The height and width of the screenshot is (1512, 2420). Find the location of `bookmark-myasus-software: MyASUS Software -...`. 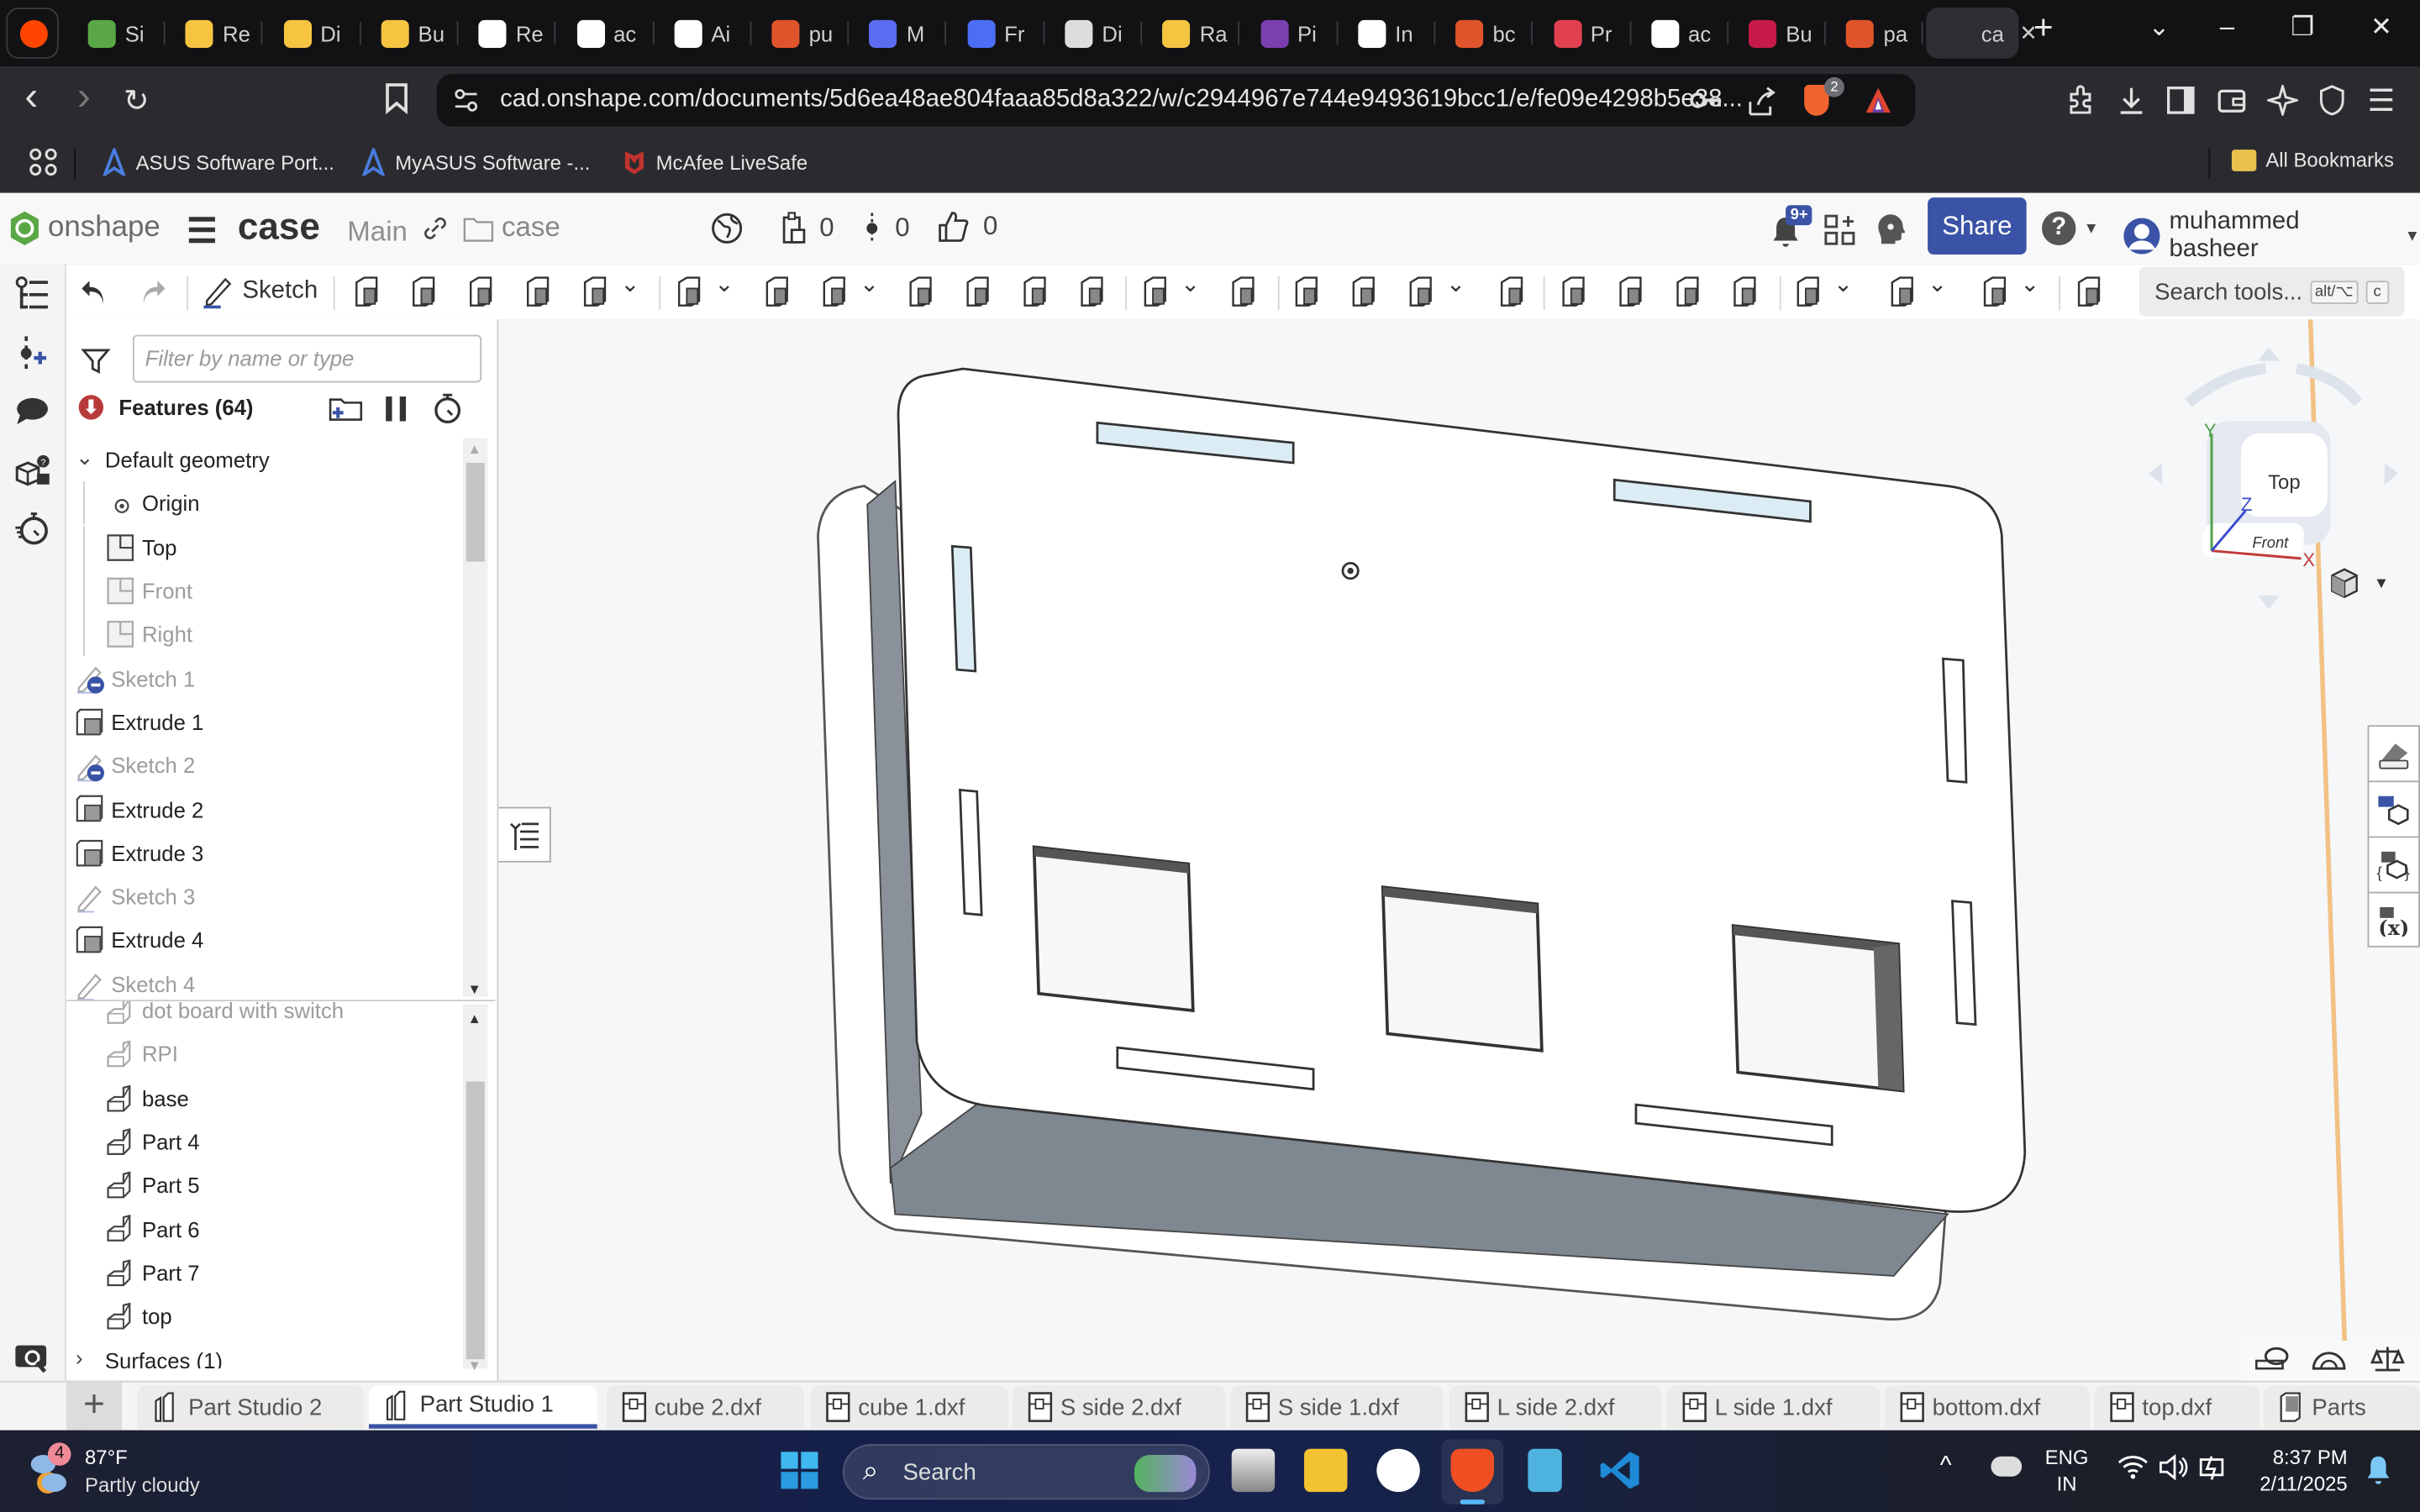

bookmark-myasus-software: MyASUS Software -... is located at coordinates (476, 162).